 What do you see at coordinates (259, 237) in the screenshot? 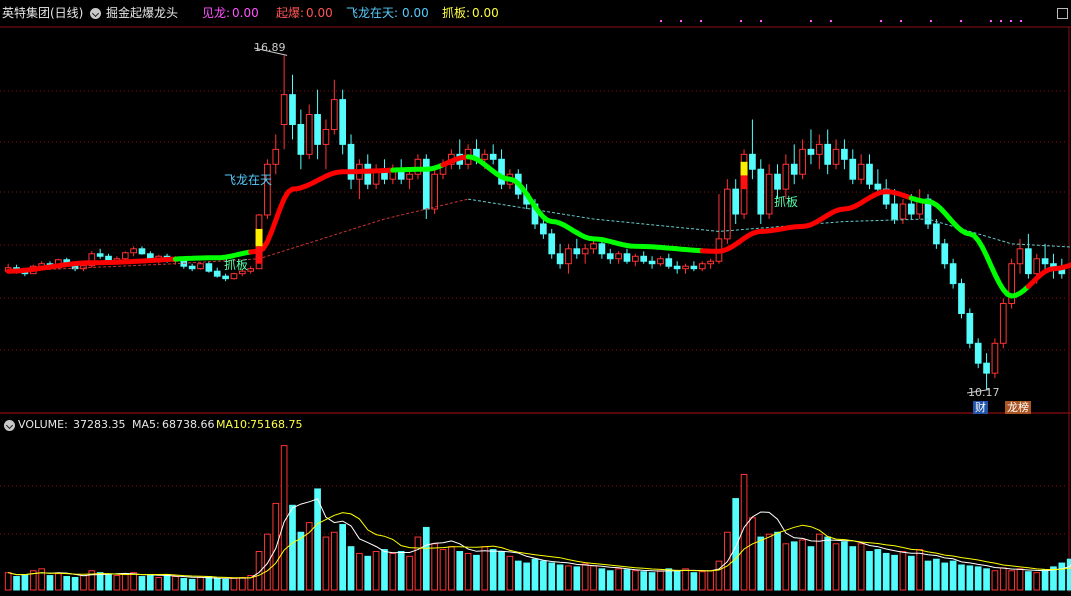
I see `signal-bar-yellow` at bounding box center [259, 237].